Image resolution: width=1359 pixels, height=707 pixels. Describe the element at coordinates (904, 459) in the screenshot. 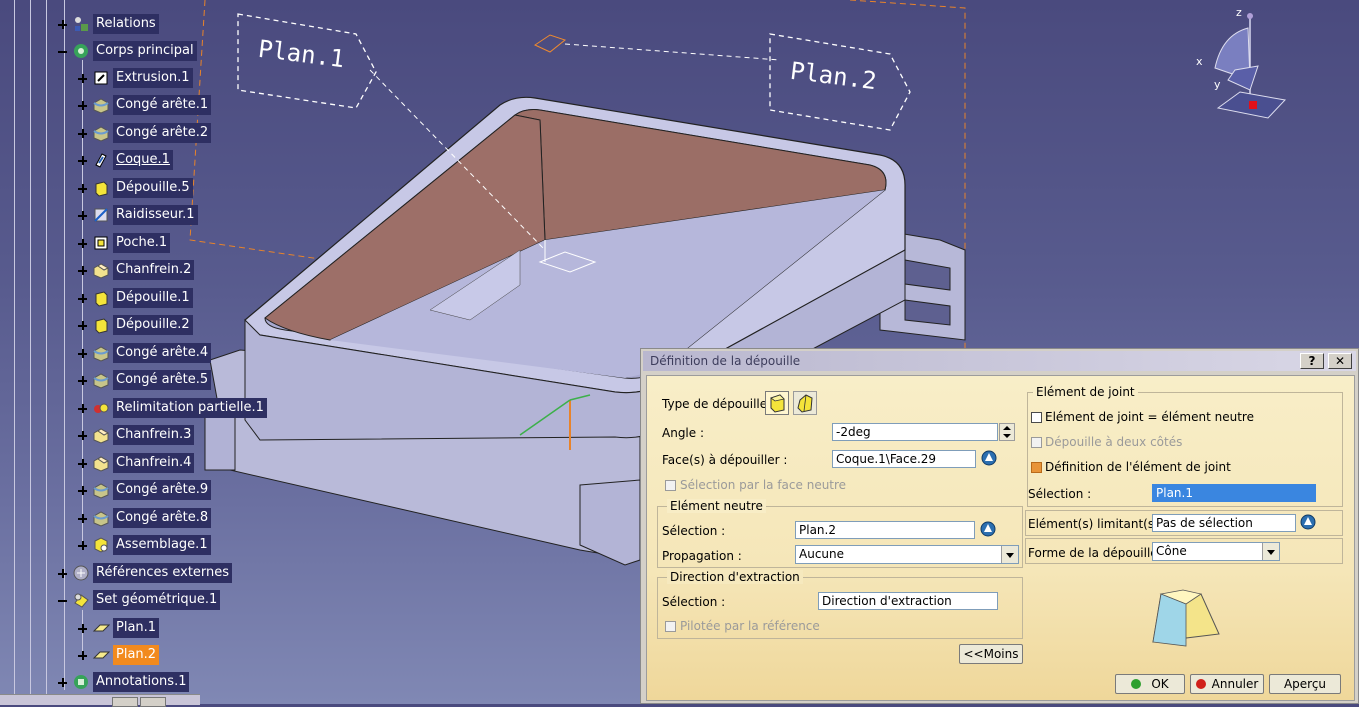

I see `faces-input: Coque.1\Face.29` at that location.